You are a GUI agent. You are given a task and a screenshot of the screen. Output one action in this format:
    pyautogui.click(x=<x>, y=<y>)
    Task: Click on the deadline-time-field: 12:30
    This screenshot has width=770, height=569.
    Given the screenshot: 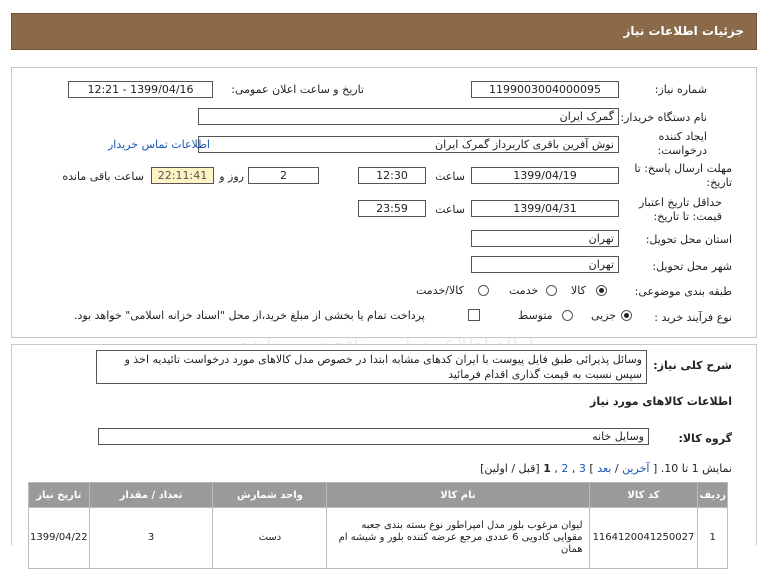 What is the action you would take?
    pyautogui.click(x=392, y=175)
    